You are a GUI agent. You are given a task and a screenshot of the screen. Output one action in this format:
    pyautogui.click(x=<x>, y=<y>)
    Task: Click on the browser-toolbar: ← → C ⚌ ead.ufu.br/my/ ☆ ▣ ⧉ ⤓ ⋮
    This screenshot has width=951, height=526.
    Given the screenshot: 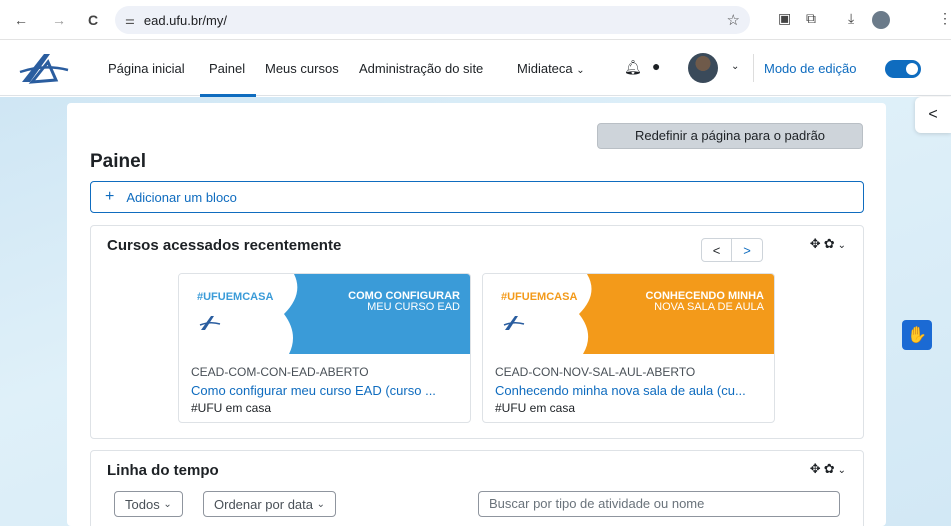 What is the action you would take?
    pyautogui.click(x=475, y=20)
    